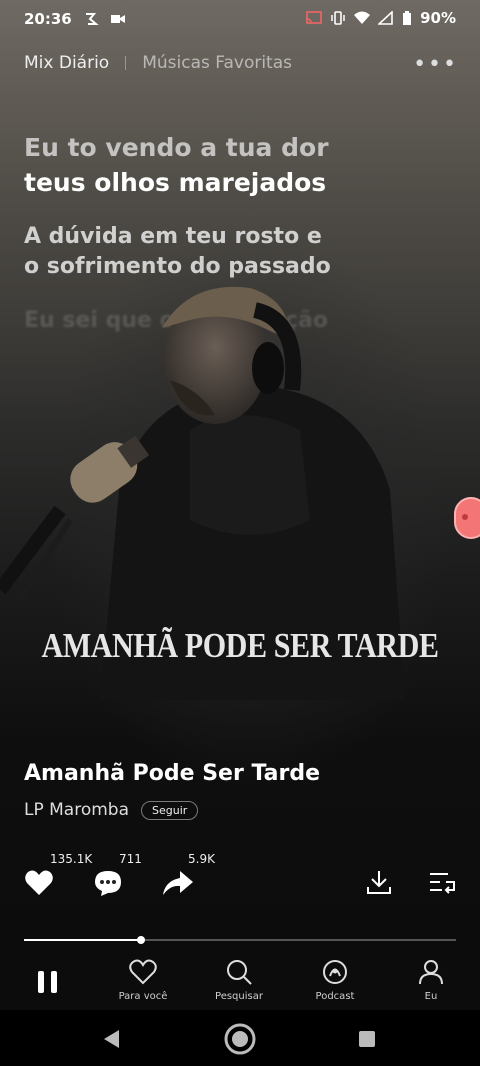  What do you see at coordinates (385, 18) in the screenshot?
I see `signal-icon` at bounding box center [385, 18].